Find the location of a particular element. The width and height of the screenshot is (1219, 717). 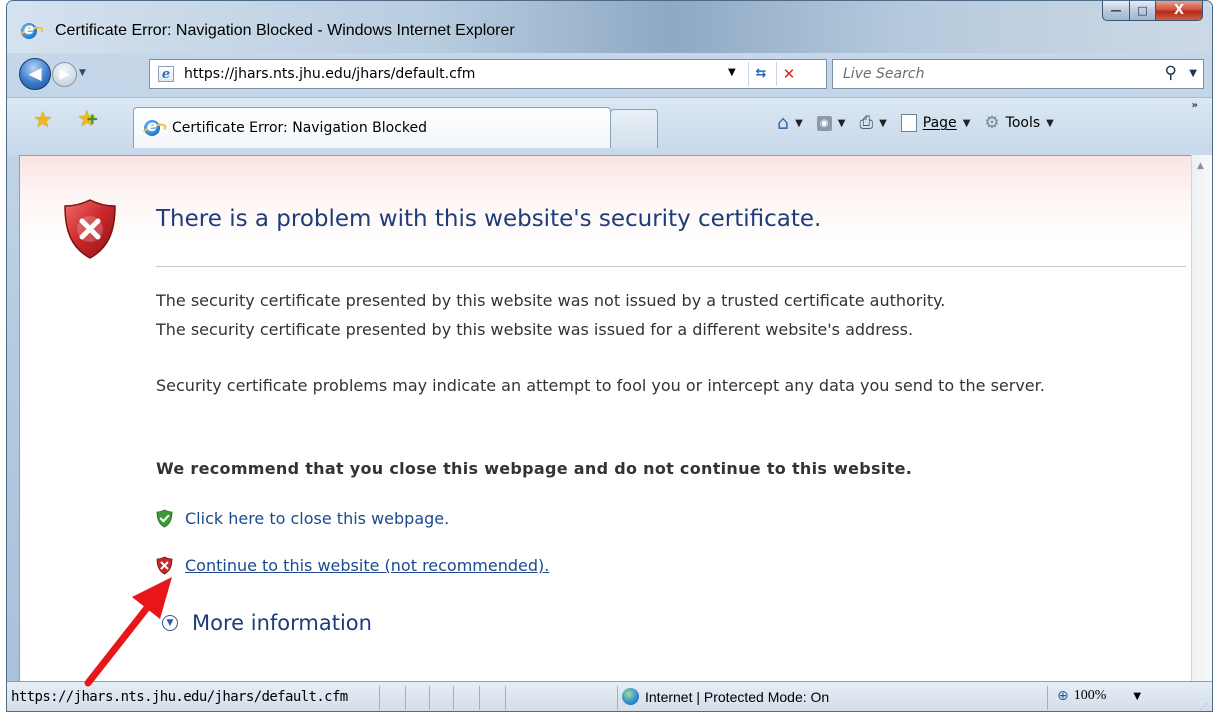

add-to-favorites-icon: ★ is located at coordinates (87, 119).